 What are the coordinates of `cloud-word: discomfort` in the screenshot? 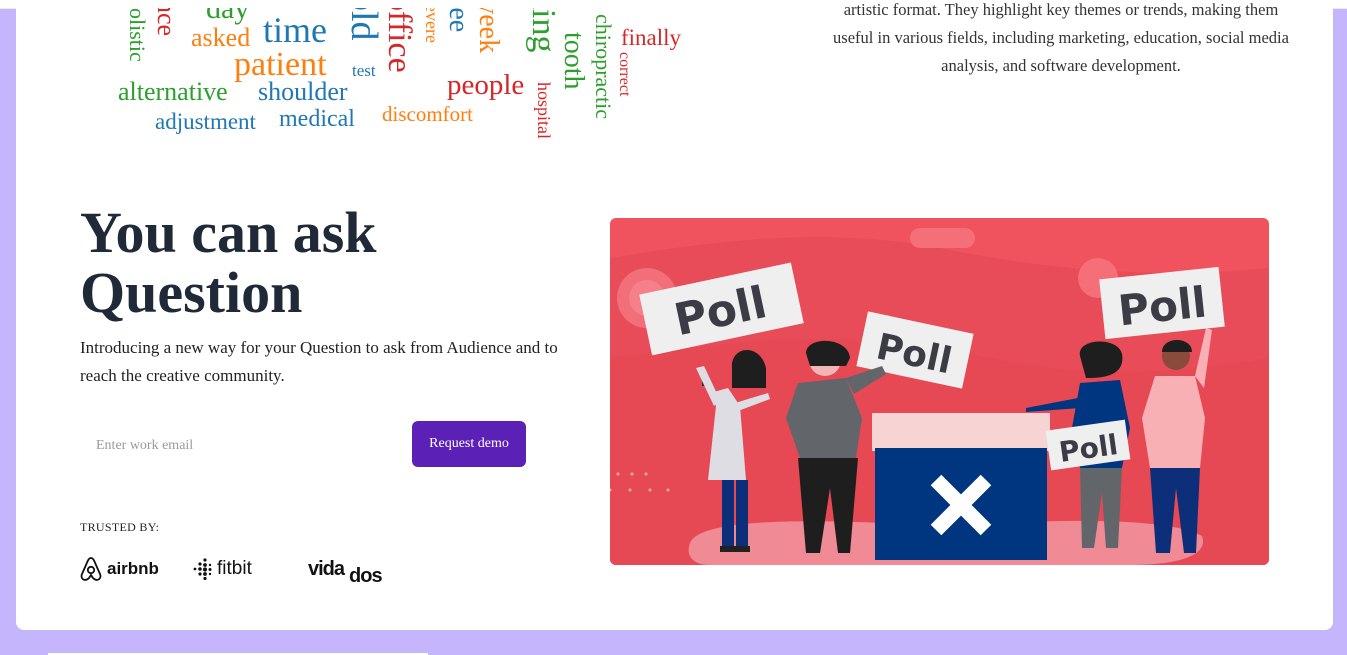 It's located at (427, 114).